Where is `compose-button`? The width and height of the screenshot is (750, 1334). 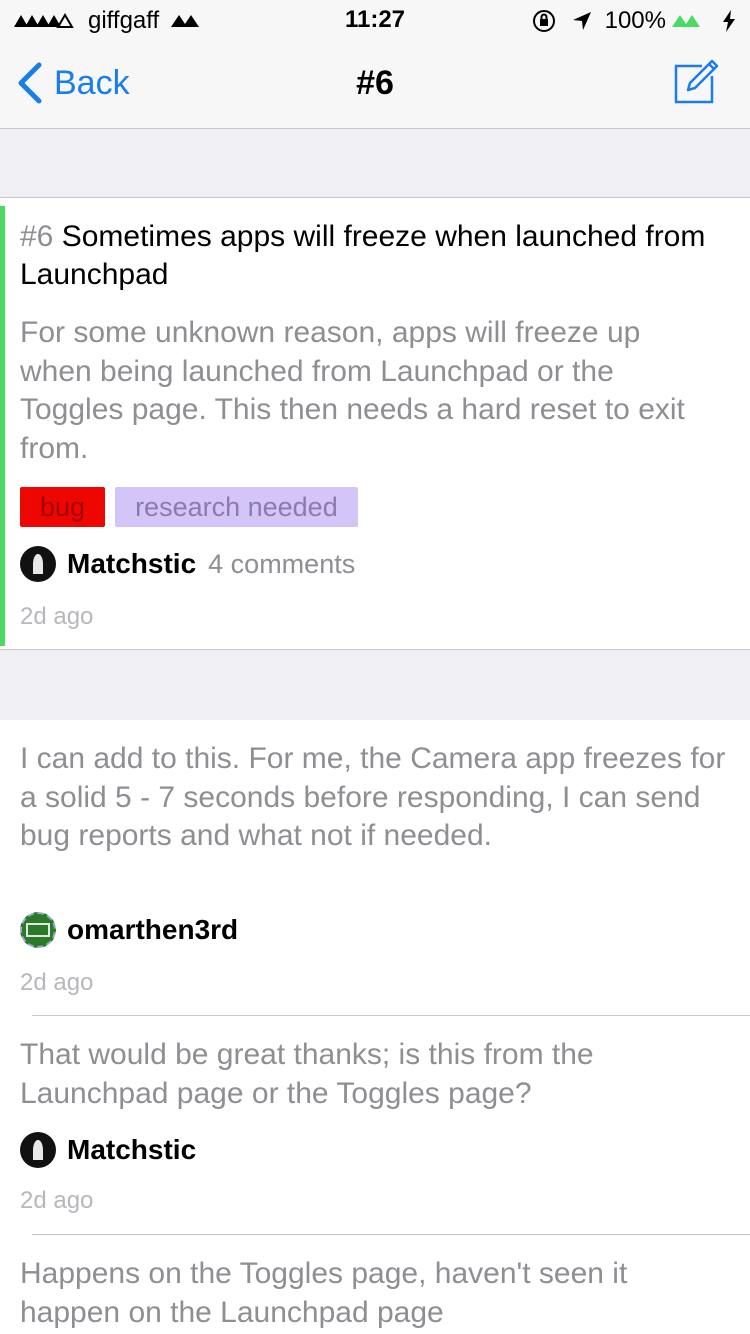
compose-button is located at coordinates (696, 82).